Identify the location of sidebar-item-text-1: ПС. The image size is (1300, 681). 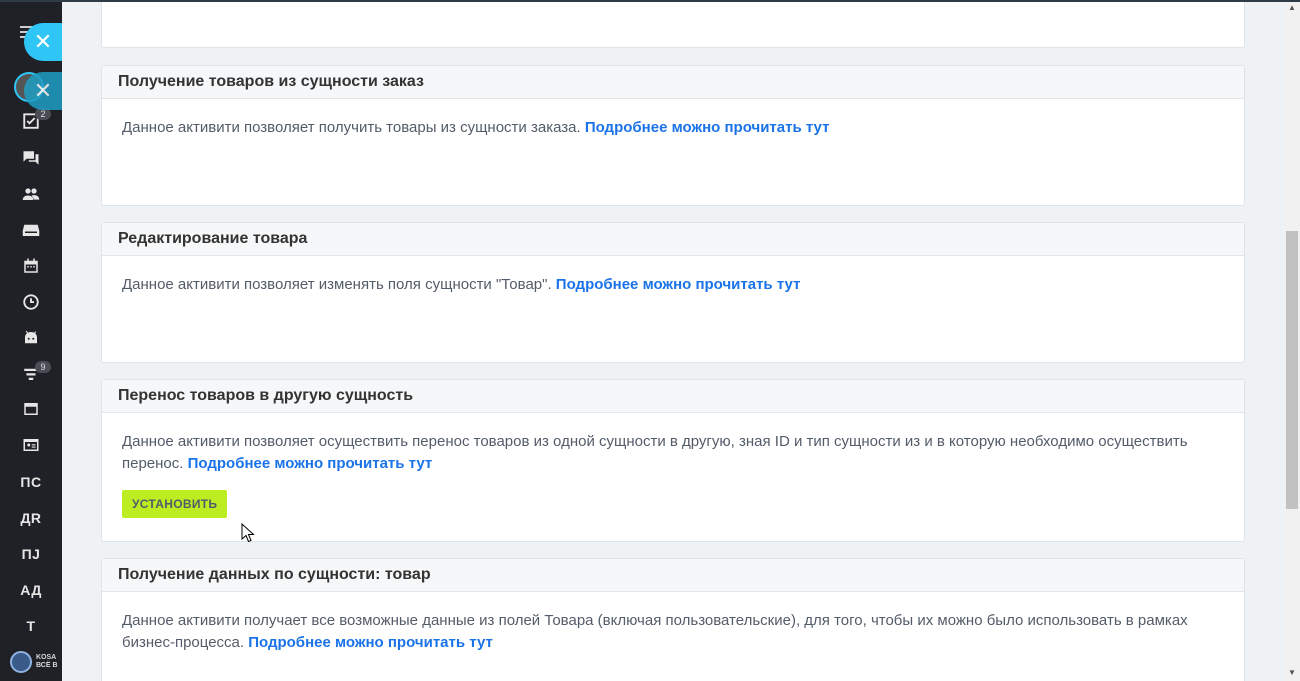
(31, 482).